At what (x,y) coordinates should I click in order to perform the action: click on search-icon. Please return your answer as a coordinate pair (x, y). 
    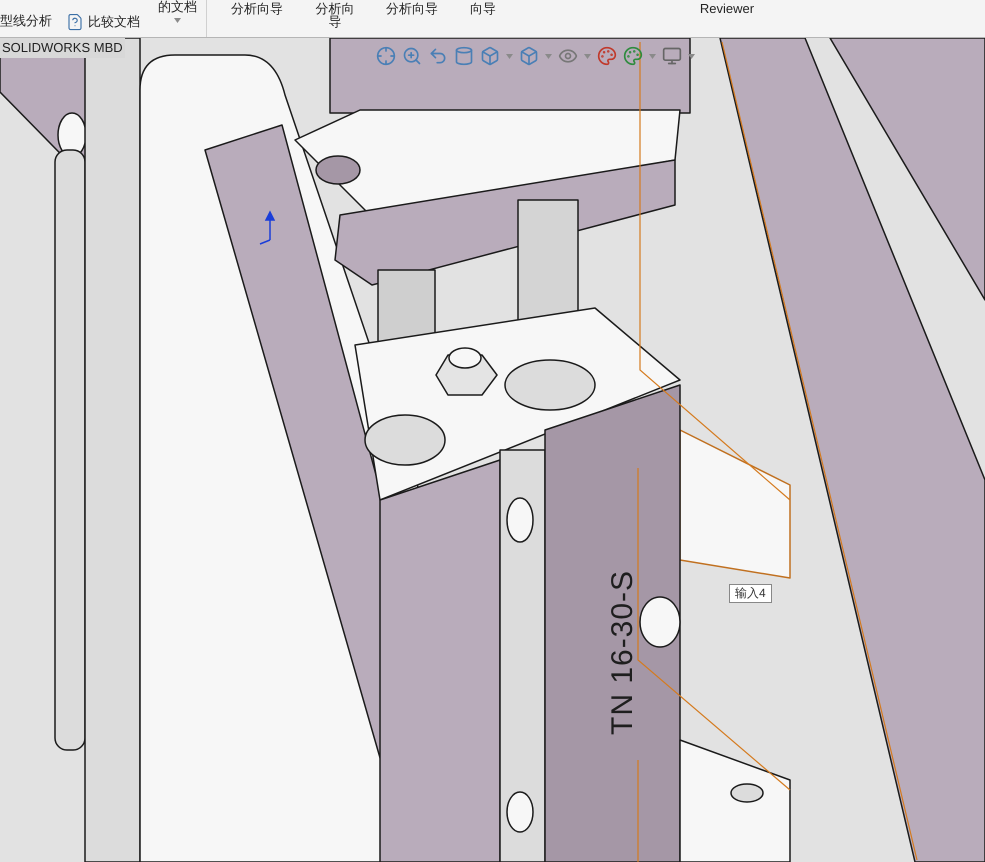
    Looking at the image, I should click on (412, 56).